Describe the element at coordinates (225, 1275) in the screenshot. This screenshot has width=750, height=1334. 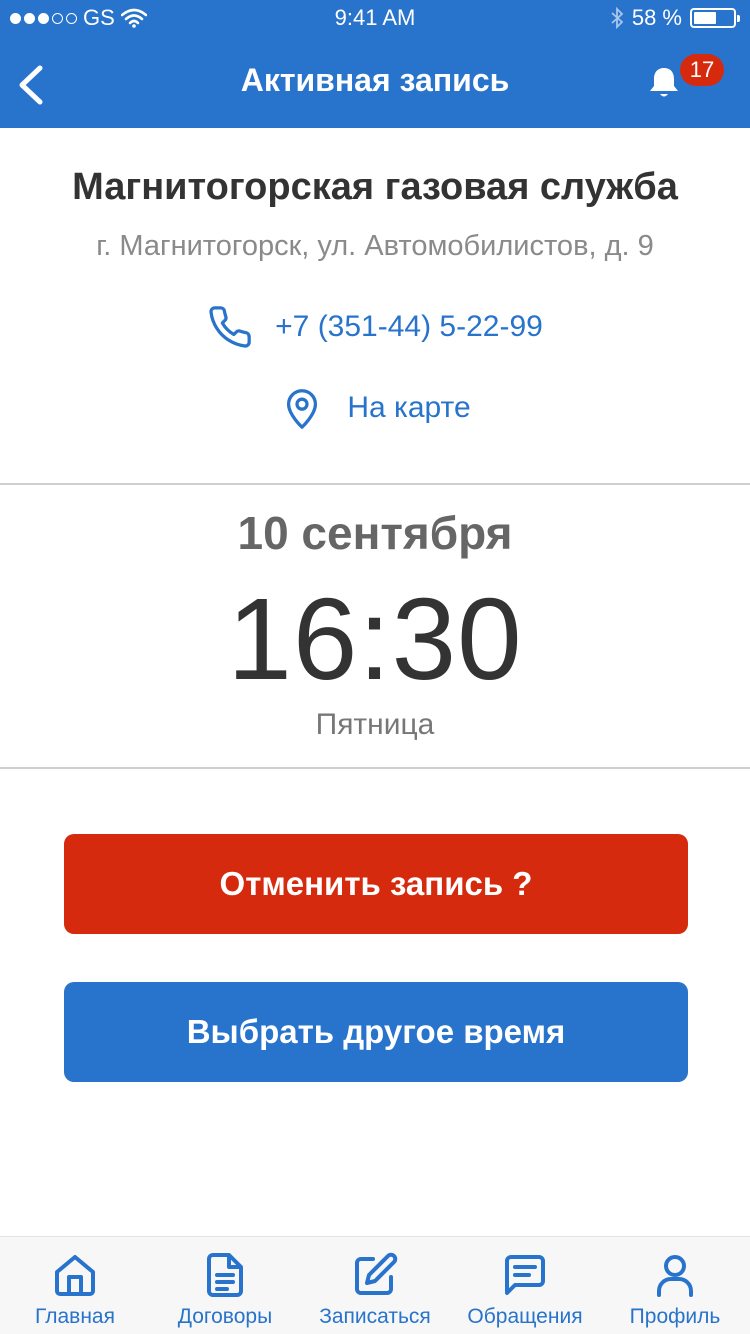
I see `document-icon` at that location.